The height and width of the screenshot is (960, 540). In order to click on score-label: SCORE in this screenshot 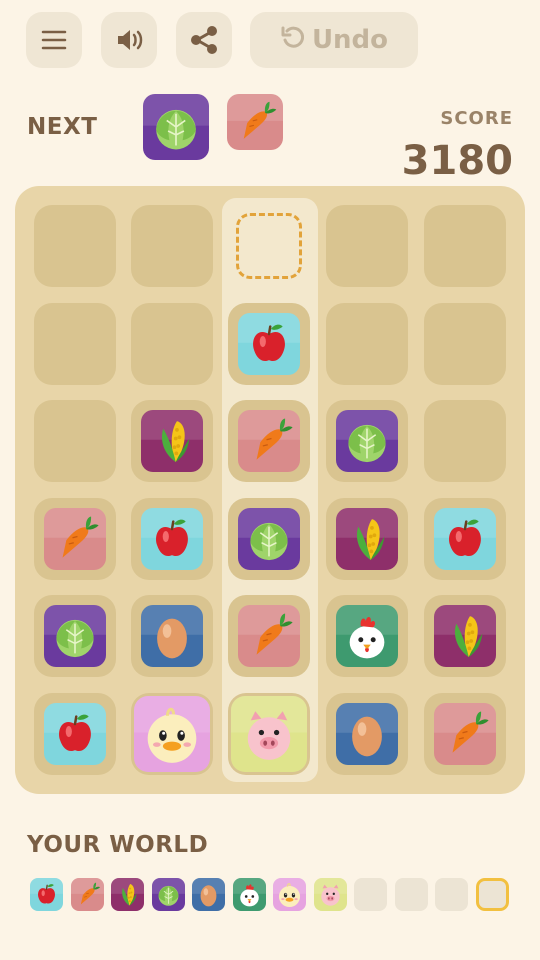, I will do `click(476, 118)`.